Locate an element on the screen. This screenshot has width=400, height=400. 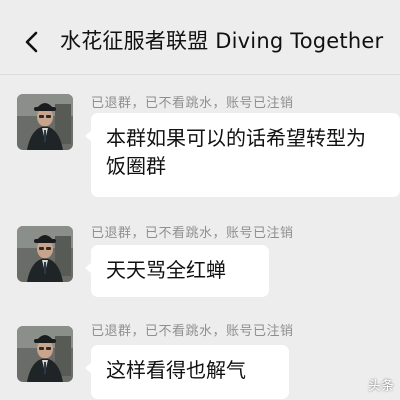
message-bubble: 这样看得也解气 is located at coordinates (187, 372).